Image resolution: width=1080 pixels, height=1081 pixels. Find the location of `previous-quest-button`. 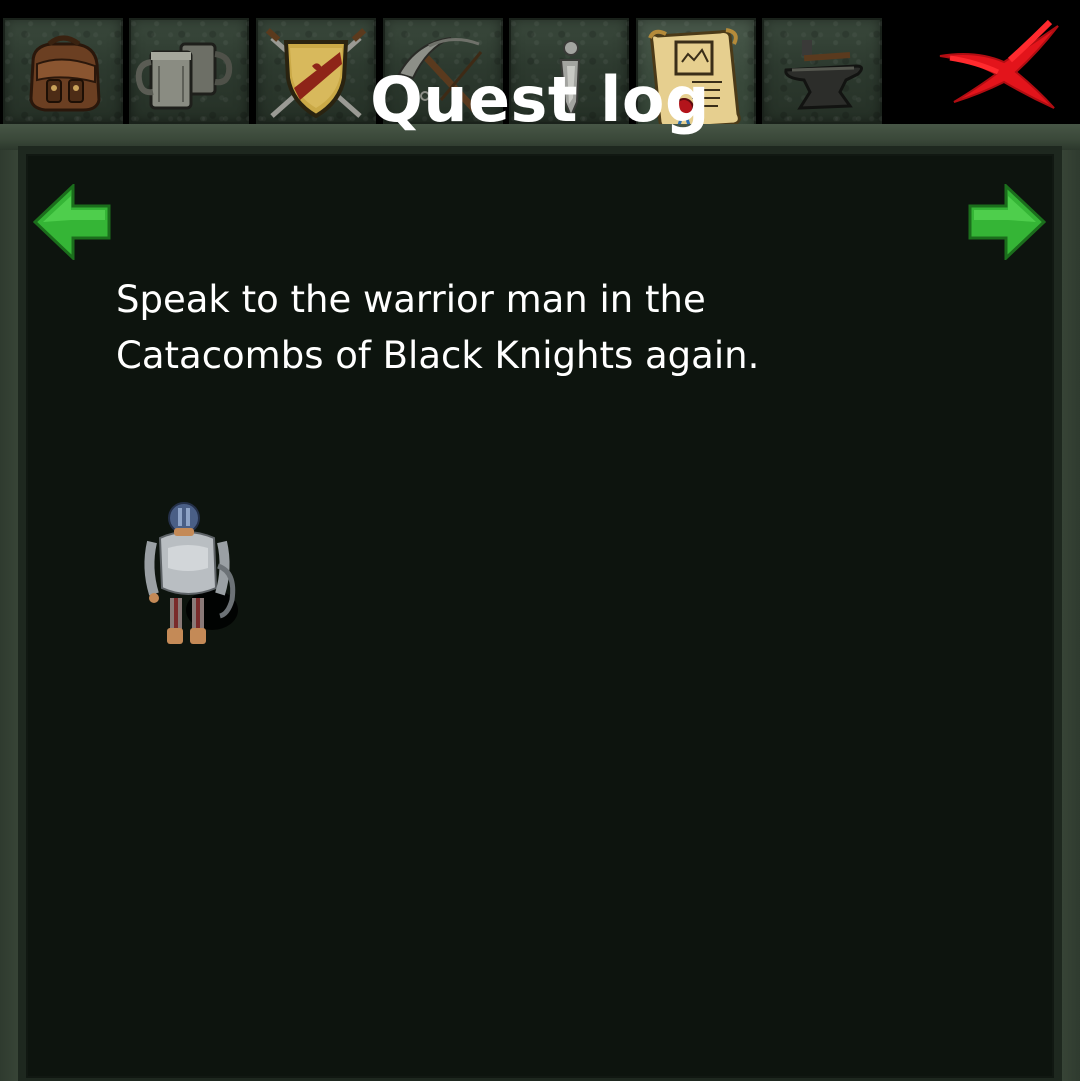

previous-quest-button is located at coordinates (72, 222).